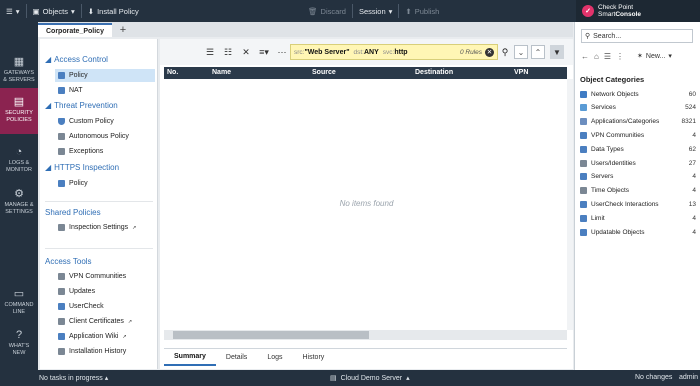  What do you see at coordinates (638, 204) in the screenshot?
I see `category-row: UserCheck Interactions 13` at bounding box center [638, 204].